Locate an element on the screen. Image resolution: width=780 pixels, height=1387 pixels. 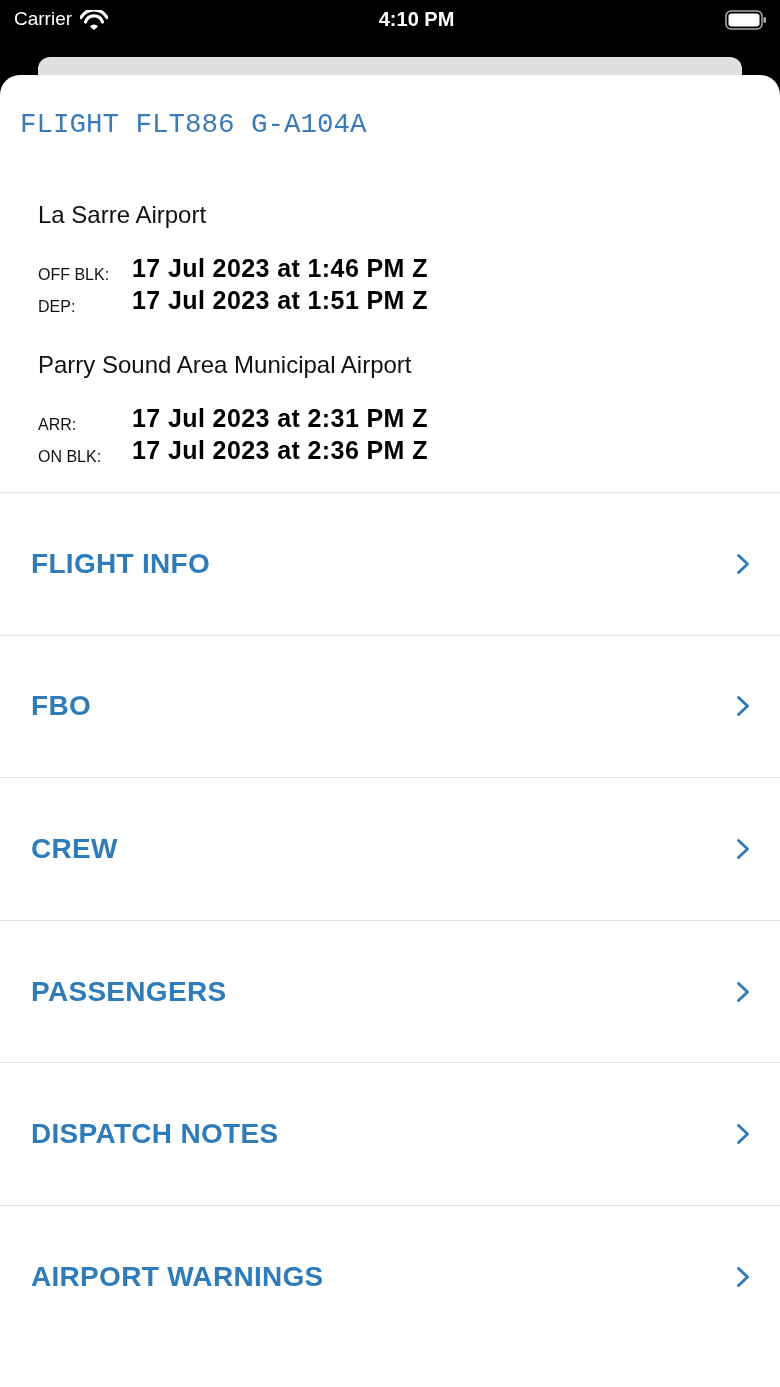
flight-title: FLIGHT FLT886 G-A104A is located at coordinates (193, 125).